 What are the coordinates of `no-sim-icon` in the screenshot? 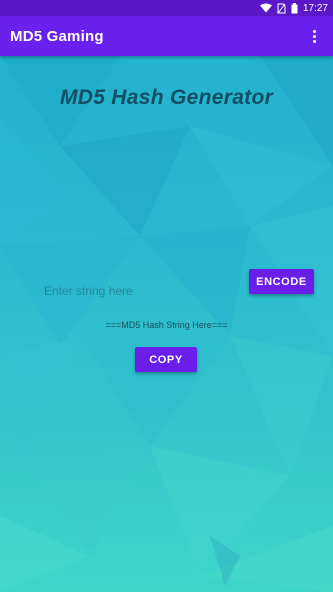 It's located at (281, 8).